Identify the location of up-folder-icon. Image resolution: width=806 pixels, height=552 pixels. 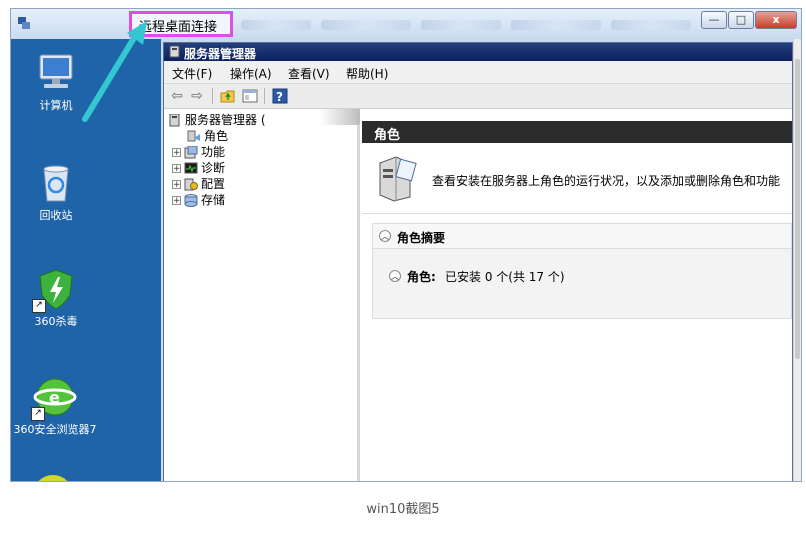
(228, 96).